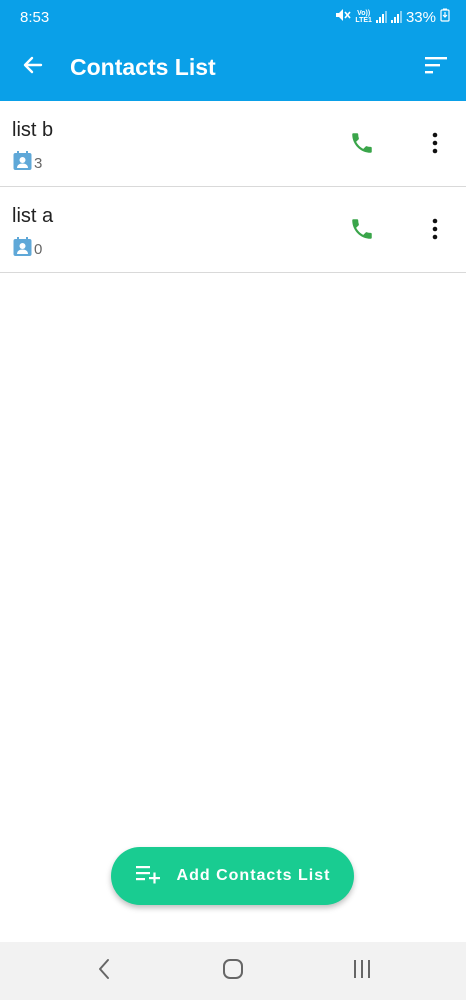 The image size is (466, 1000). I want to click on arrow-back-icon, so click(33, 67).